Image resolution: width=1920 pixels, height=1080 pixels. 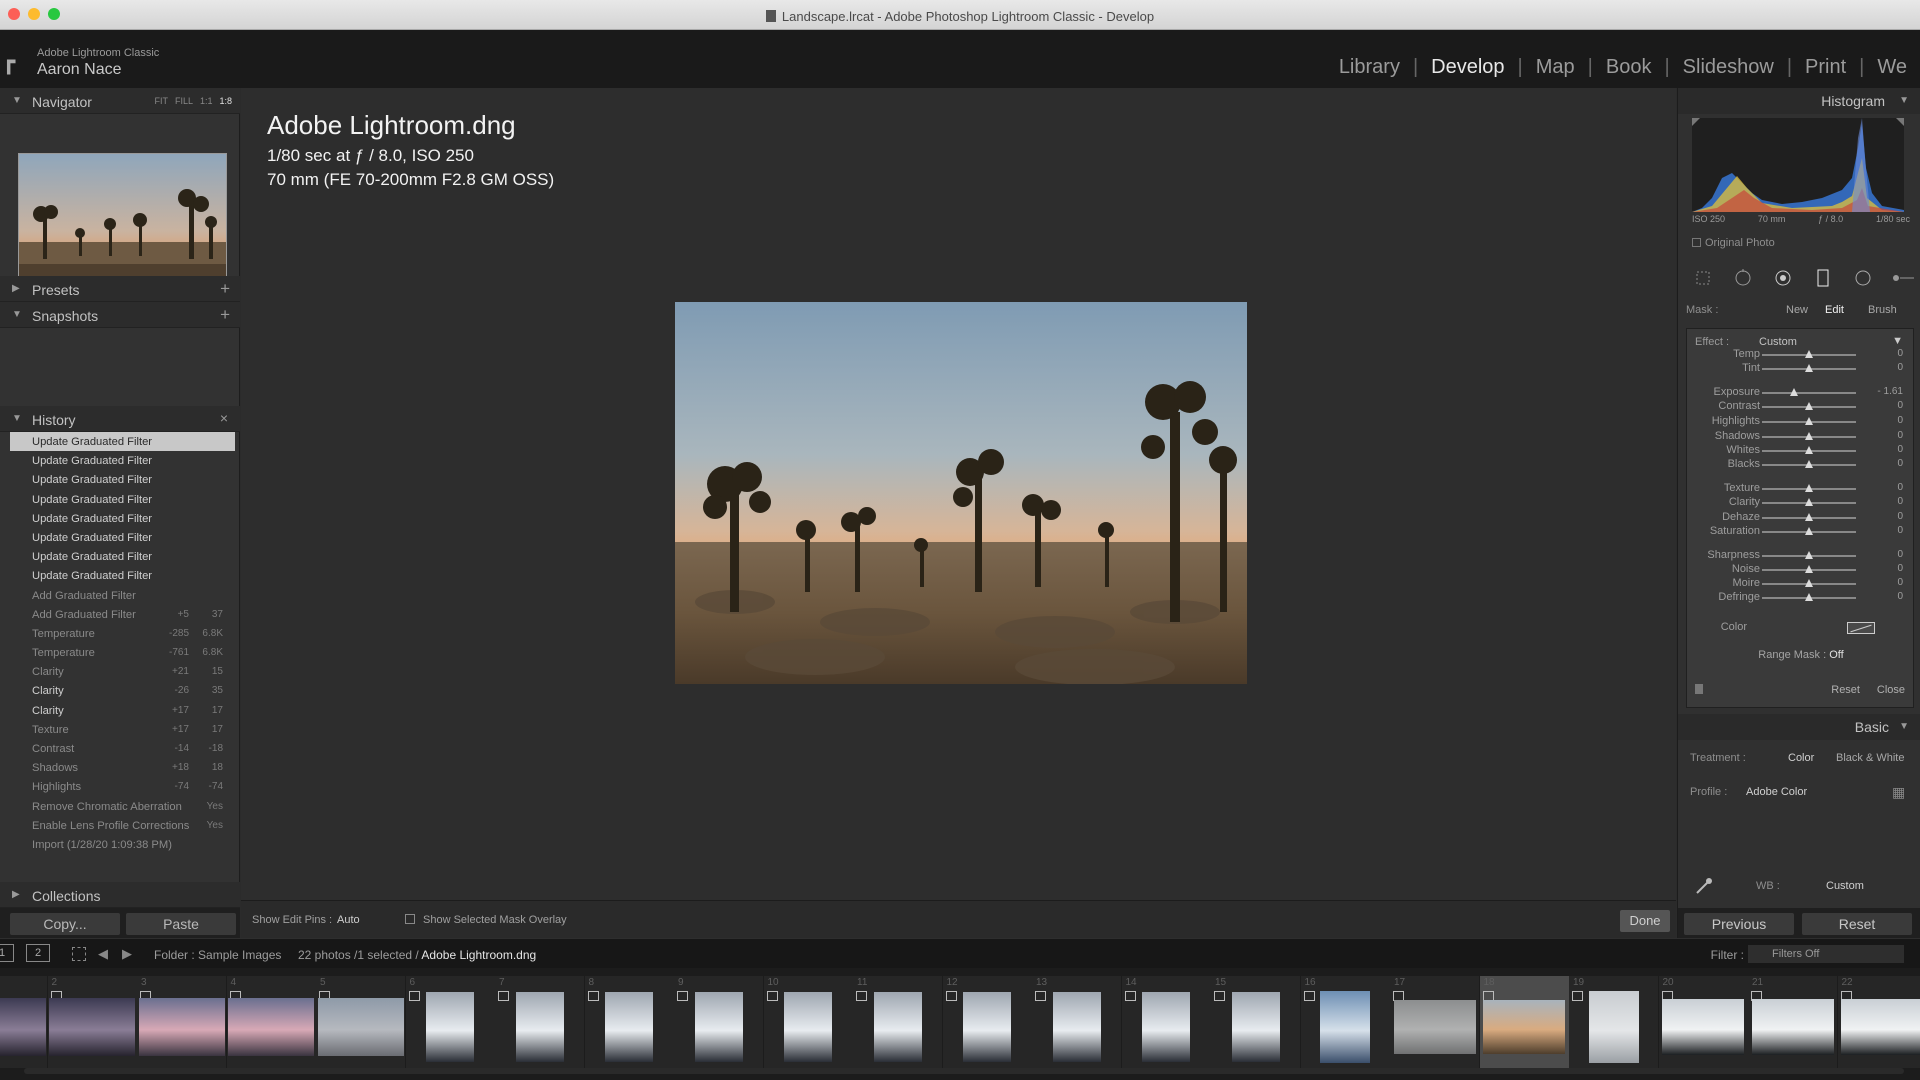 What do you see at coordinates (1809, 450) in the screenshot?
I see `whites-slider-thumb` at bounding box center [1809, 450].